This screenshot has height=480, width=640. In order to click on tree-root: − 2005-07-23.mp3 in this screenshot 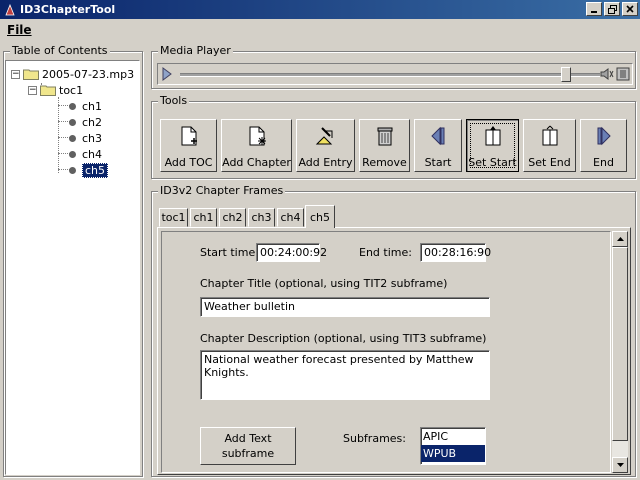, I will do `click(72, 74)`.